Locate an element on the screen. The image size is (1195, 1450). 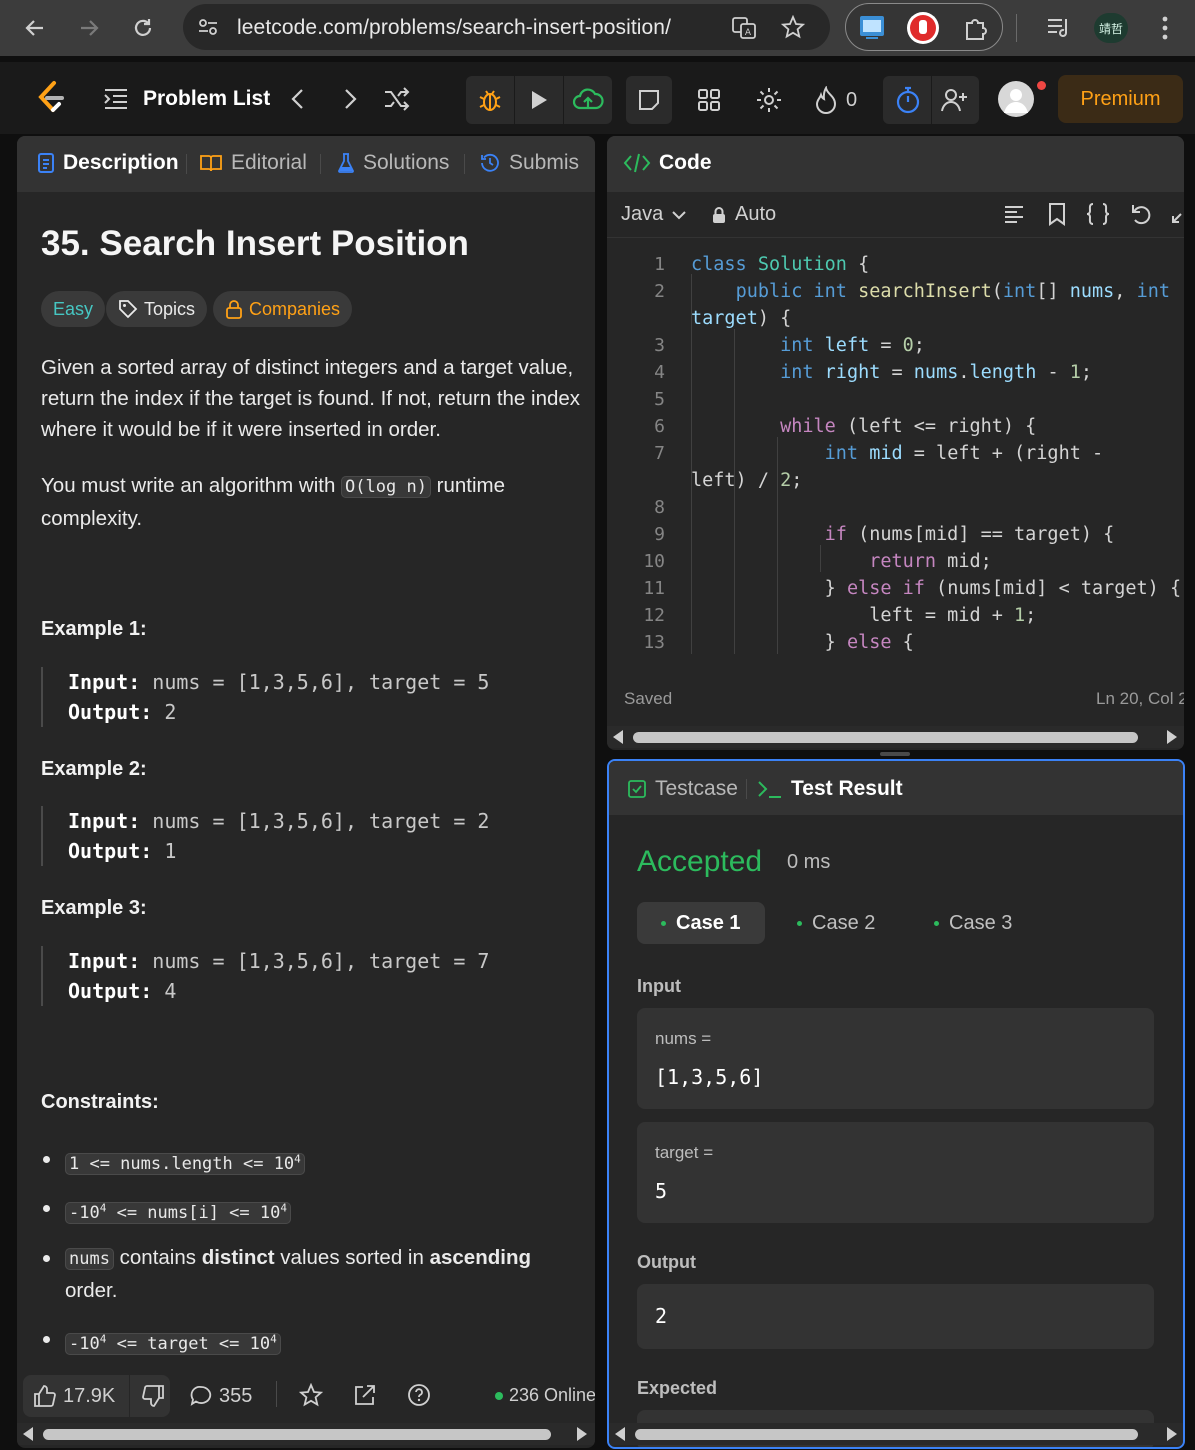
online-count: 236 Online is located at coordinates (545, 1395).